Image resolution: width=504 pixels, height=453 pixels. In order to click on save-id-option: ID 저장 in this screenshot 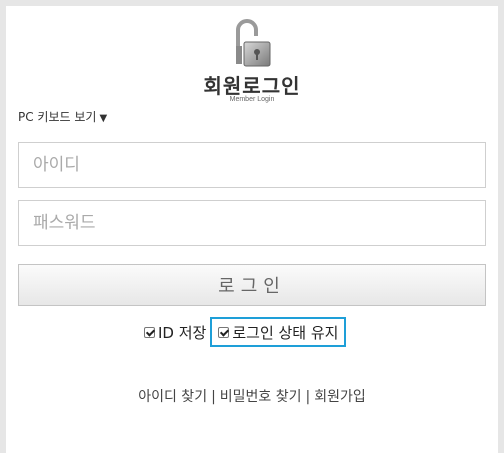, I will do `click(175, 332)`.